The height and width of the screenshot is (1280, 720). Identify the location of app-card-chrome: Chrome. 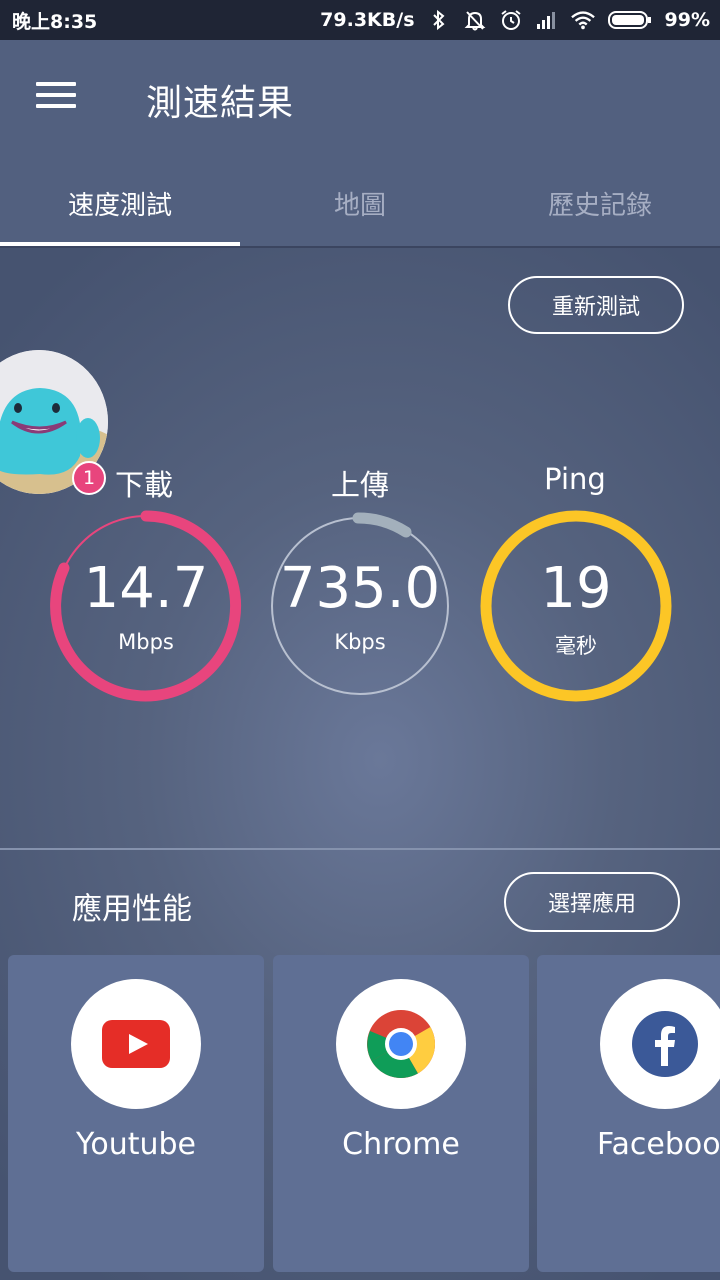
(401, 1113).